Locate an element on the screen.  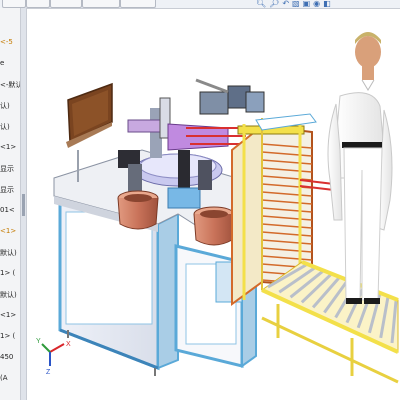
triad-y-axis is located at coordinates (46, 348).